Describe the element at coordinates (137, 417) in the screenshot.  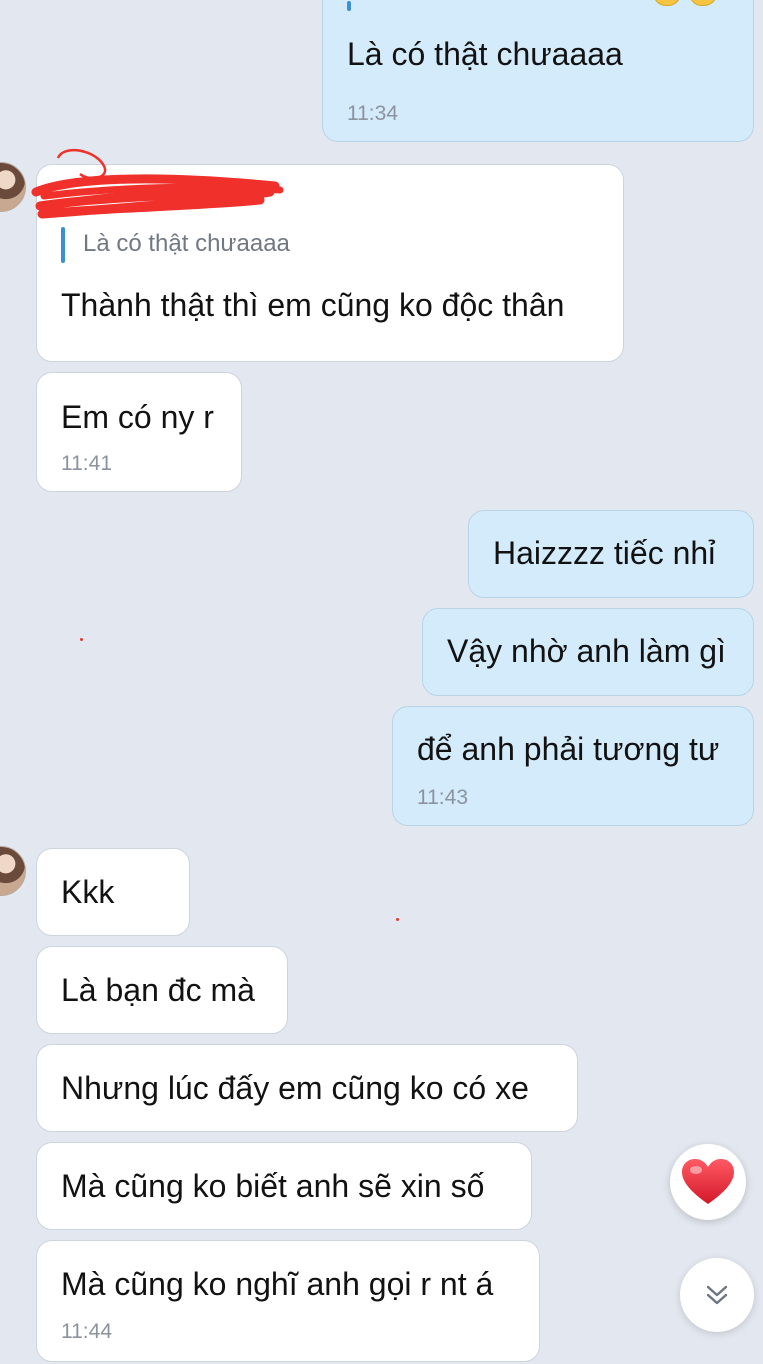
I see `message-text: Em có ny r` at that location.